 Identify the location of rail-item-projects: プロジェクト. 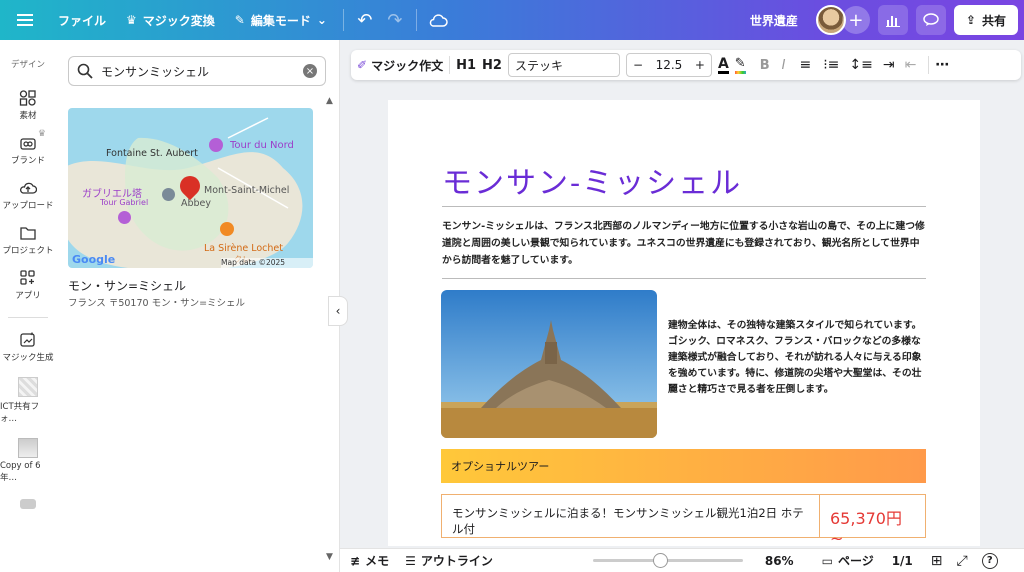
(28, 240).